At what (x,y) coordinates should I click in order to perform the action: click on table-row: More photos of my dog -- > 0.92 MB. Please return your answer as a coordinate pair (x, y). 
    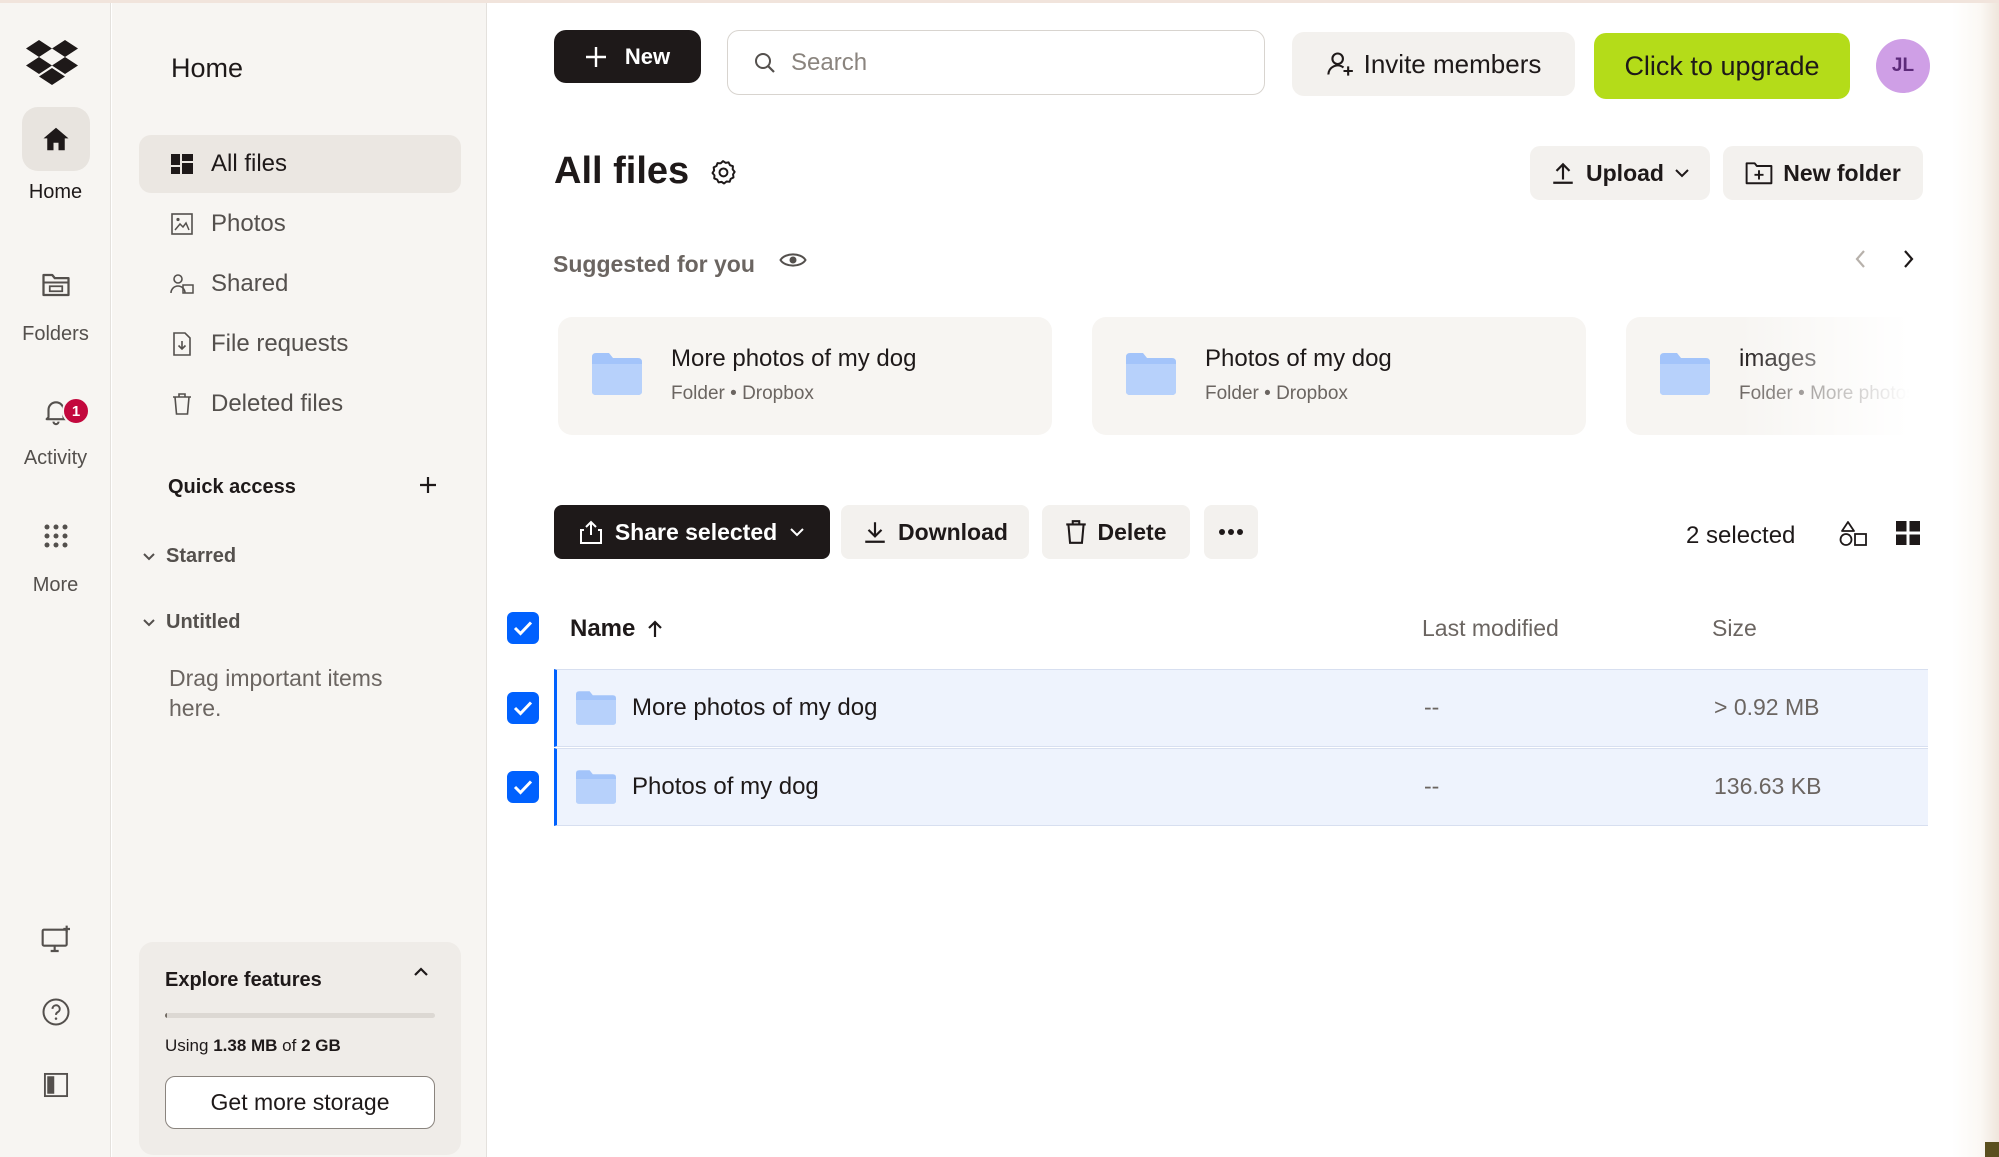
    Looking at the image, I should click on (1241, 708).